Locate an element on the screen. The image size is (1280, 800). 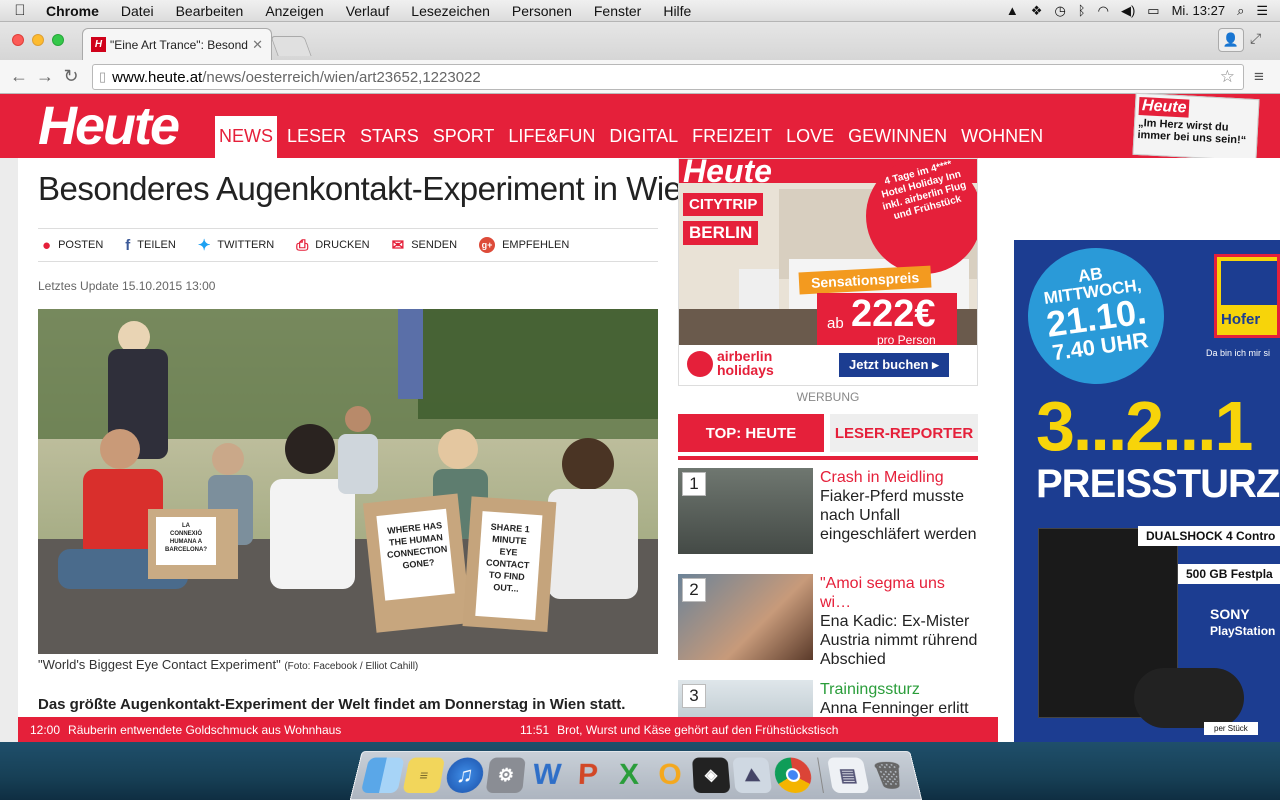
print-button: ⎙ DRUCKEN is located at coordinates (332, 245).